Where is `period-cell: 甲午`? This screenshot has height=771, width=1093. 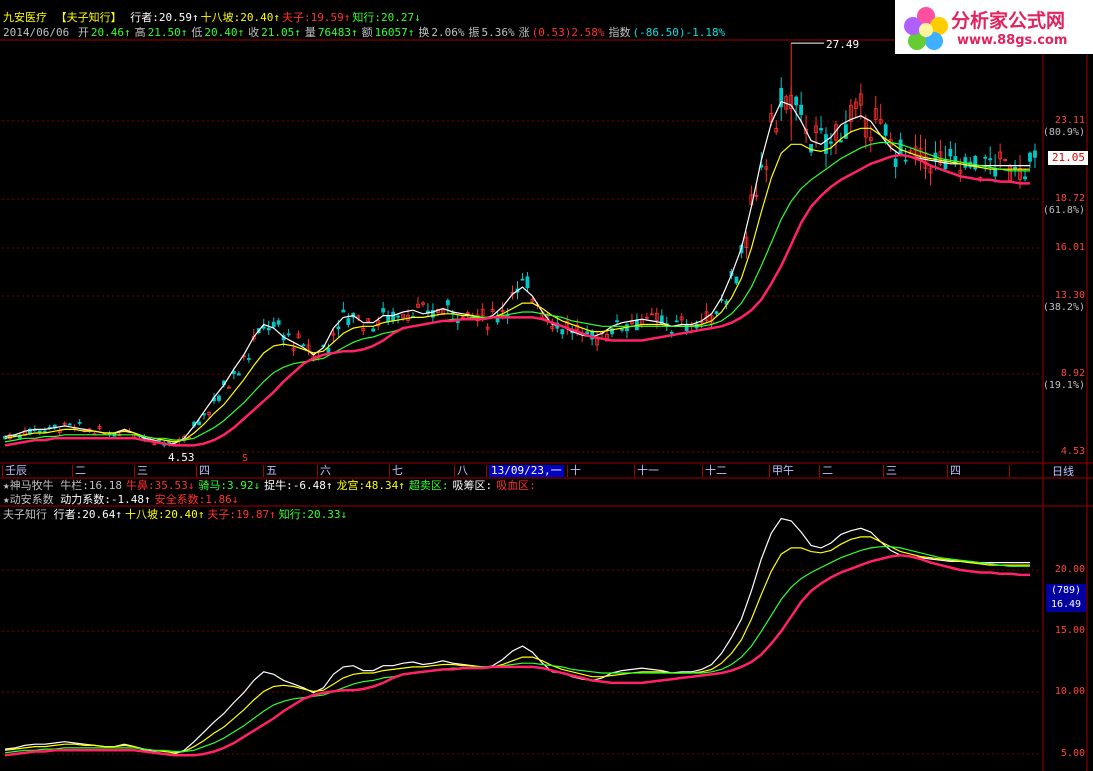
period-cell: 甲午 is located at coordinates (783, 471).